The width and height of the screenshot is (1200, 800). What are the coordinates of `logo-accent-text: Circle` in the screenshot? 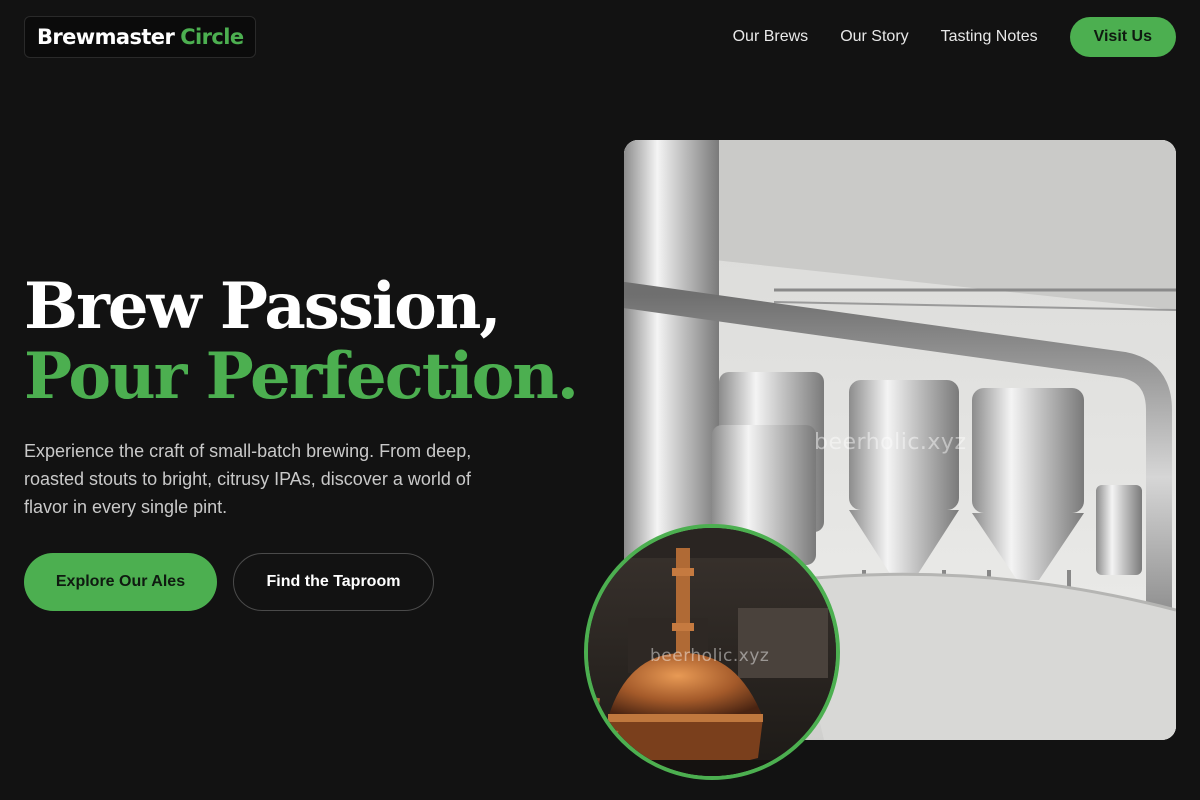 It's located at (212, 37).